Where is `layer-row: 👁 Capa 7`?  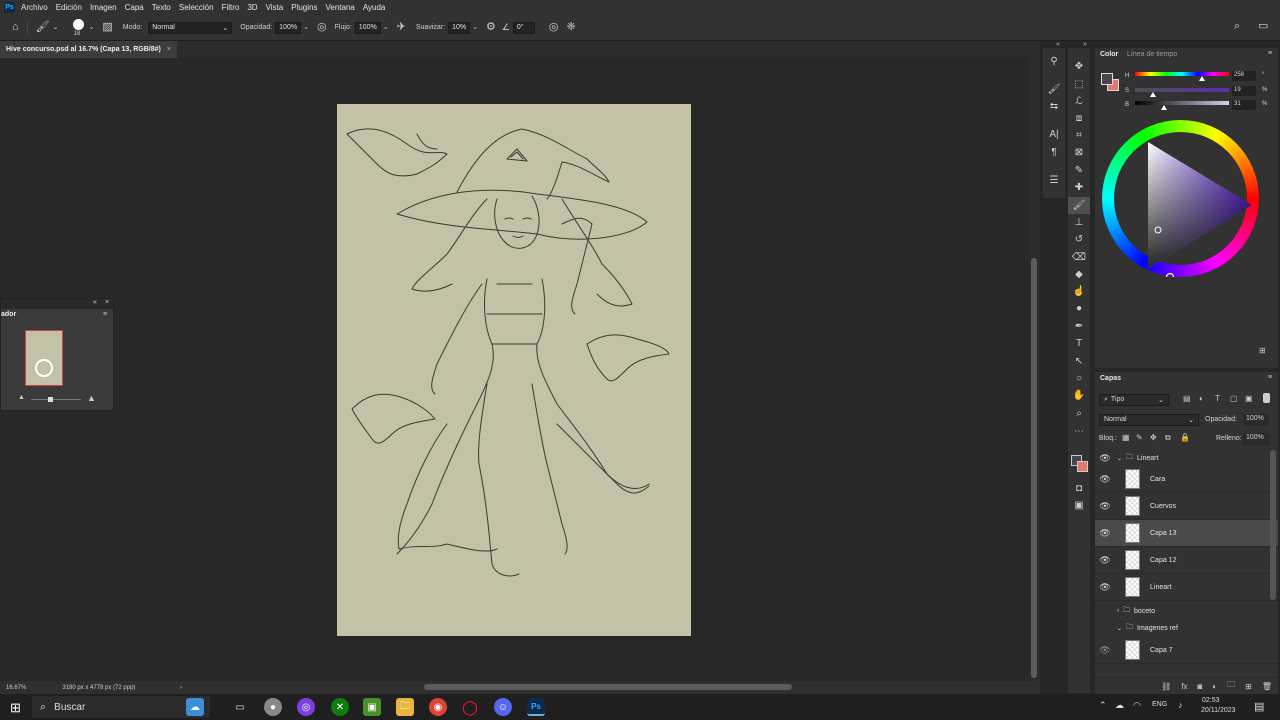
layer-row: 👁 Capa 7 is located at coordinates (1186, 650).